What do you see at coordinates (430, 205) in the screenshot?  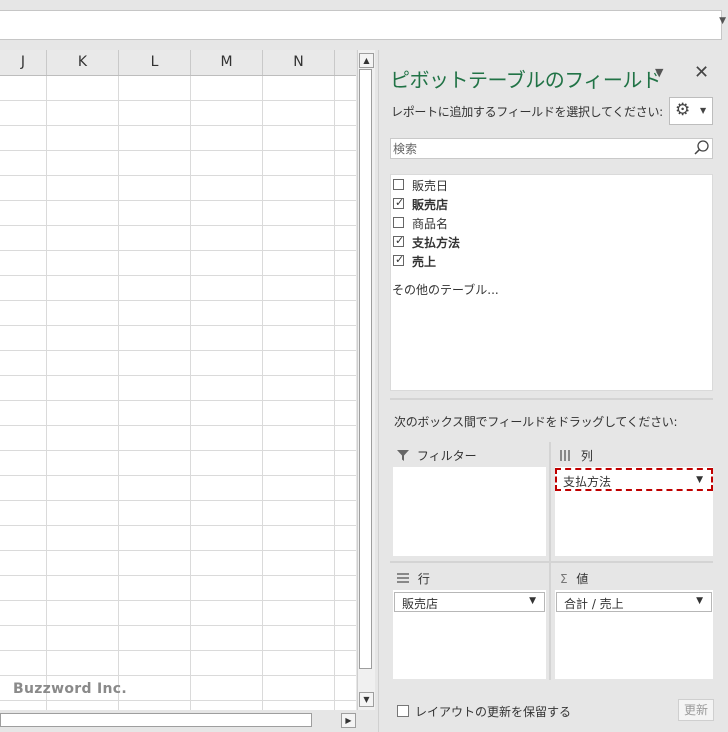 I see `field-label: 販売店` at bounding box center [430, 205].